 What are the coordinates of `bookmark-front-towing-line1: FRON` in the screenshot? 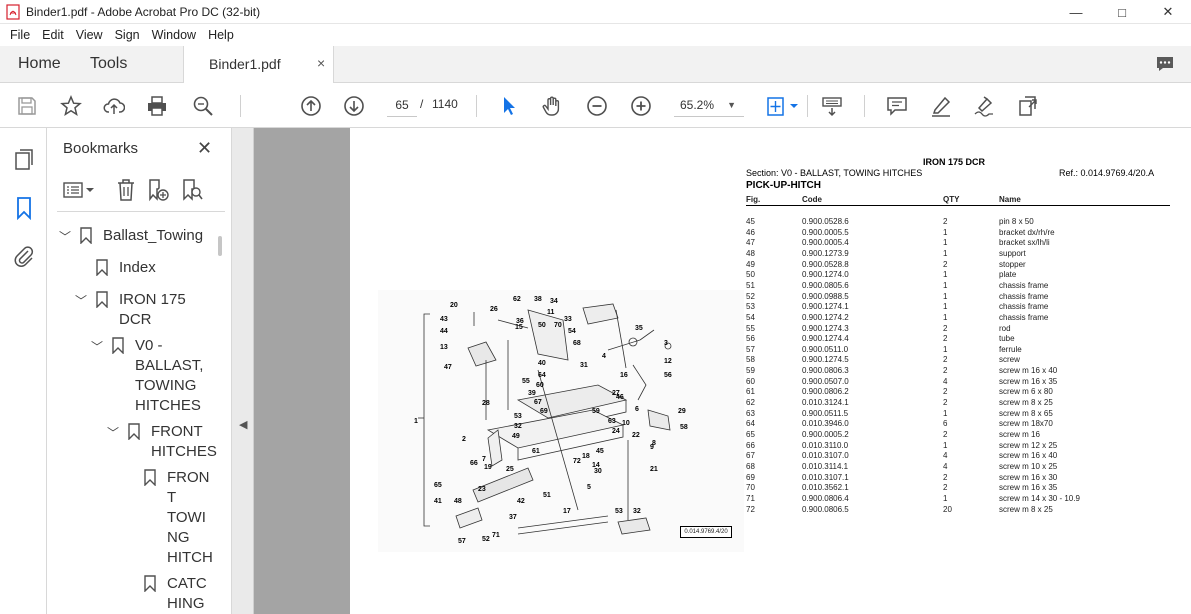 It's located at (188, 478).